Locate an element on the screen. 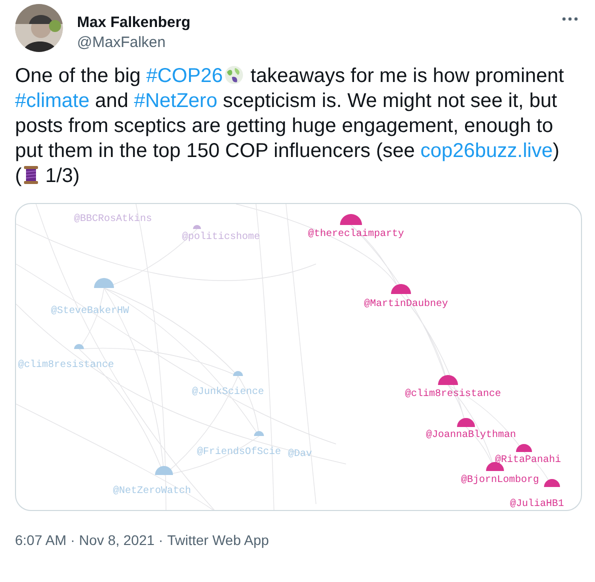  node-label: @JoannaBlythman is located at coordinates (471, 435).